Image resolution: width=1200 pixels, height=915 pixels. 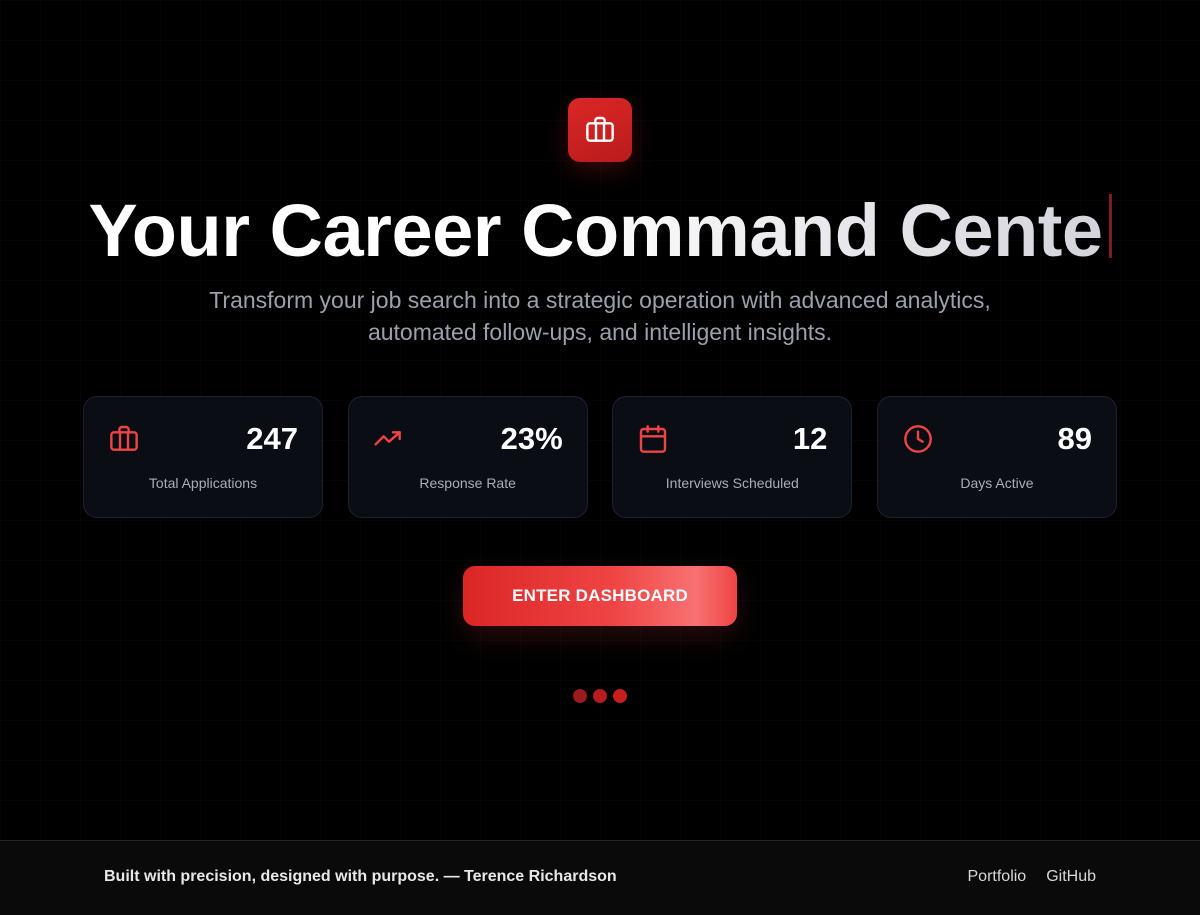 What do you see at coordinates (272, 438) in the screenshot?
I see `stat-value: 247` at bounding box center [272, 438].